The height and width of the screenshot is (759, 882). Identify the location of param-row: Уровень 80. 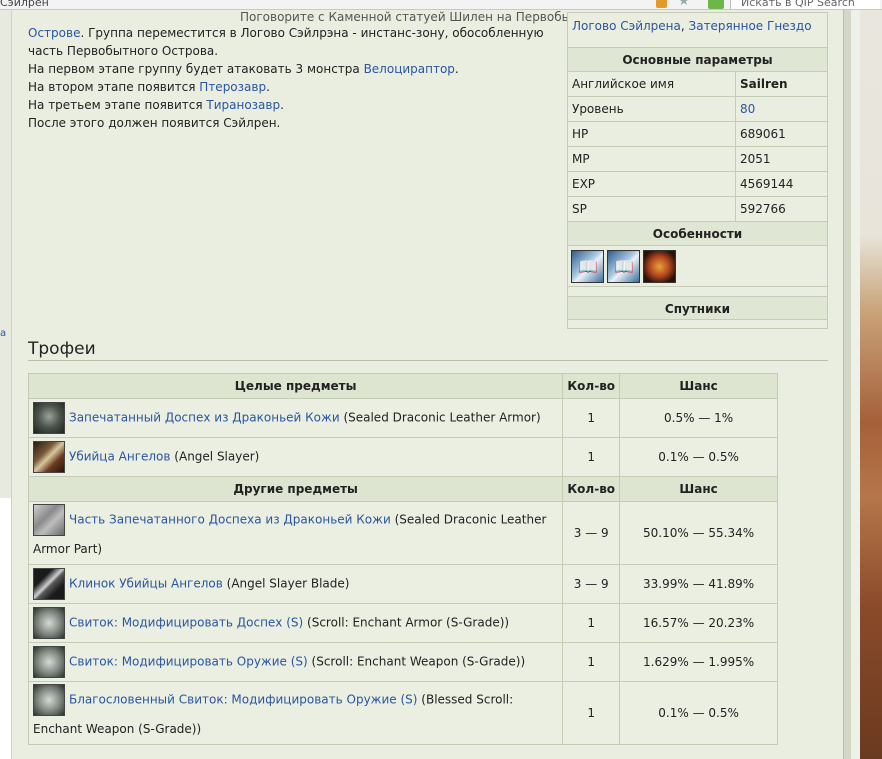
(697, 109).